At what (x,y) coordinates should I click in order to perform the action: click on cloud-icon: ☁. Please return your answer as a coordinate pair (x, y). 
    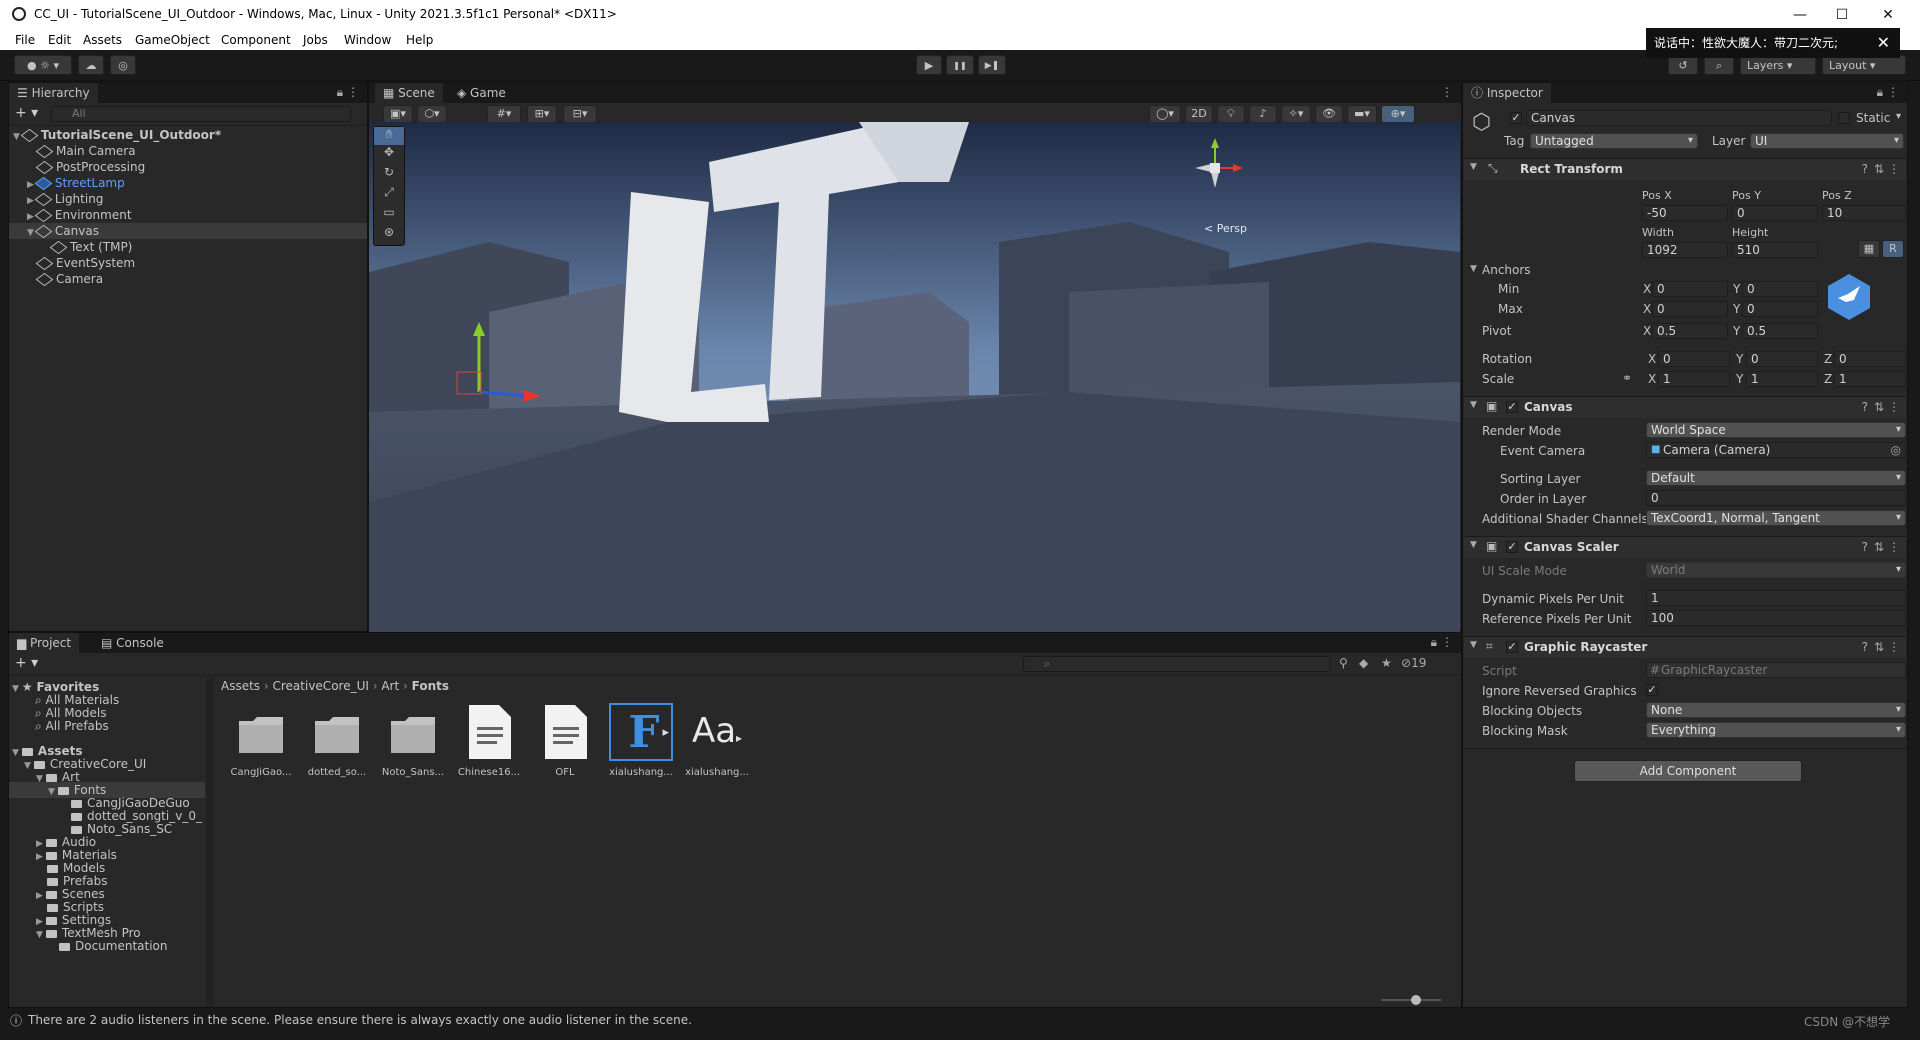
    Looking at the image, I should click on (91, 65).